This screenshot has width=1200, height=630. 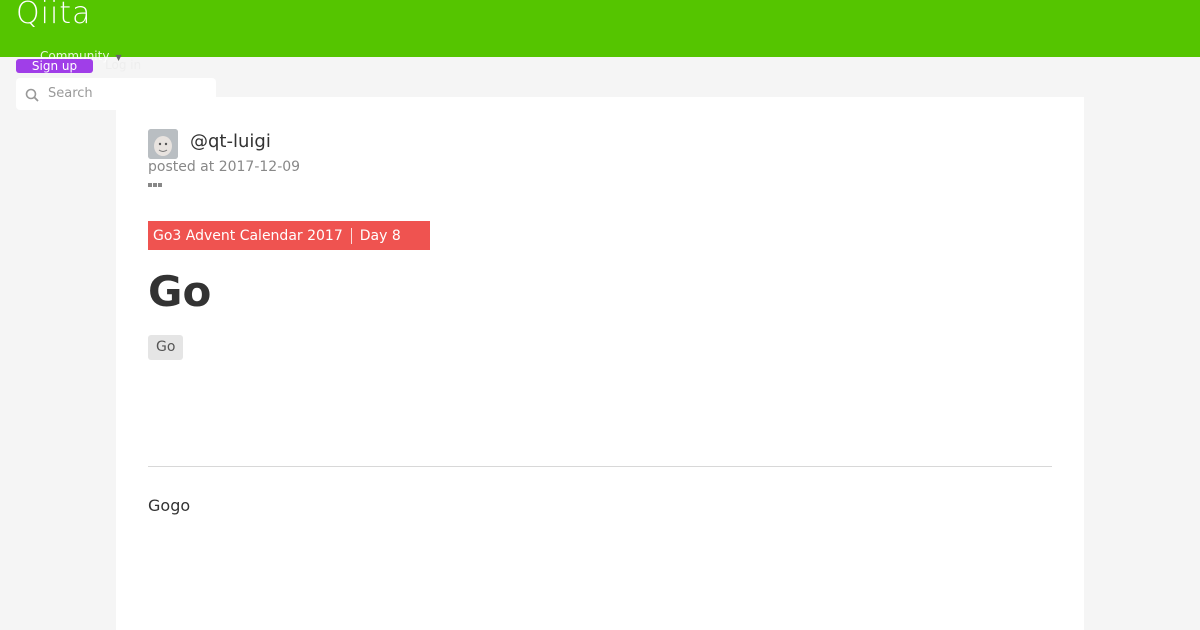 I want to click on author-username: @qt-luigi, so click(x=230, y=141).